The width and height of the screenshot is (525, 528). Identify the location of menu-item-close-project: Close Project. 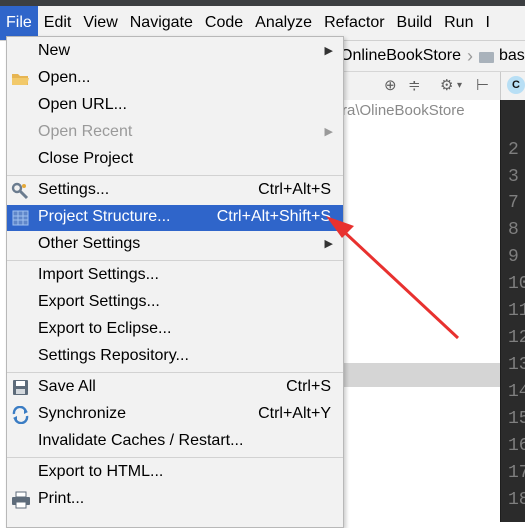
(175, 160).